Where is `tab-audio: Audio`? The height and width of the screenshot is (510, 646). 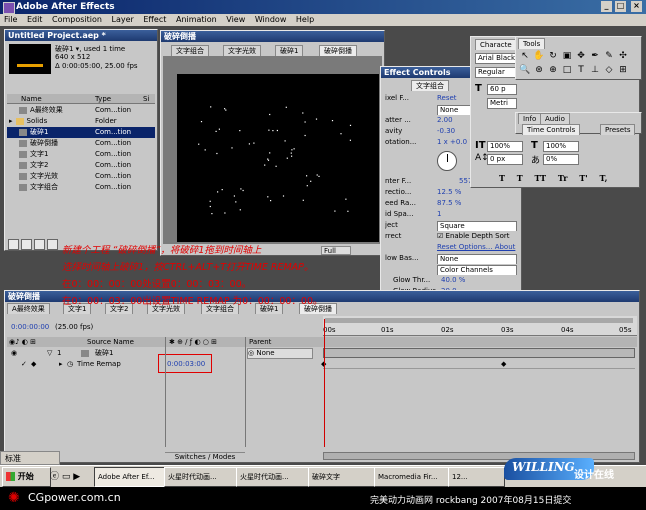 tab-audio: Audio is located at coordinates (555, 118).